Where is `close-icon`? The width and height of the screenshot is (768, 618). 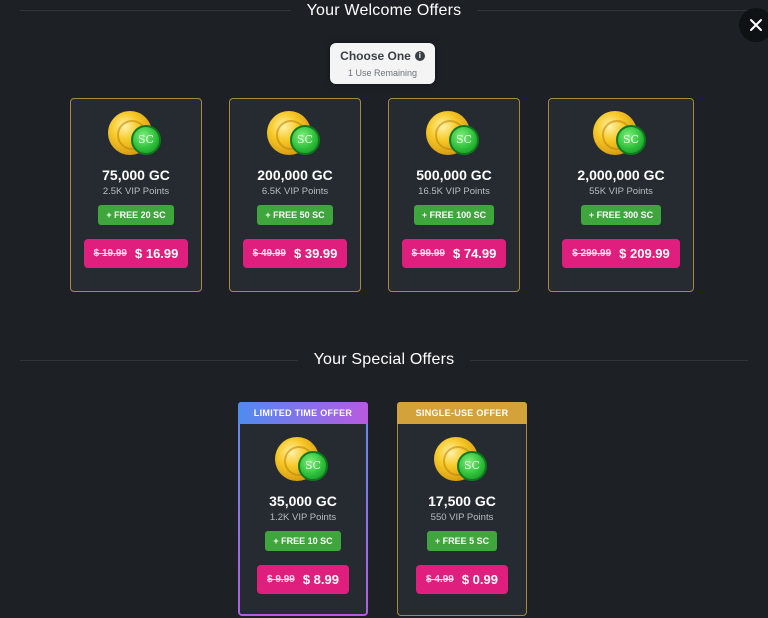
close-icon is located at coordinates (756, 25).